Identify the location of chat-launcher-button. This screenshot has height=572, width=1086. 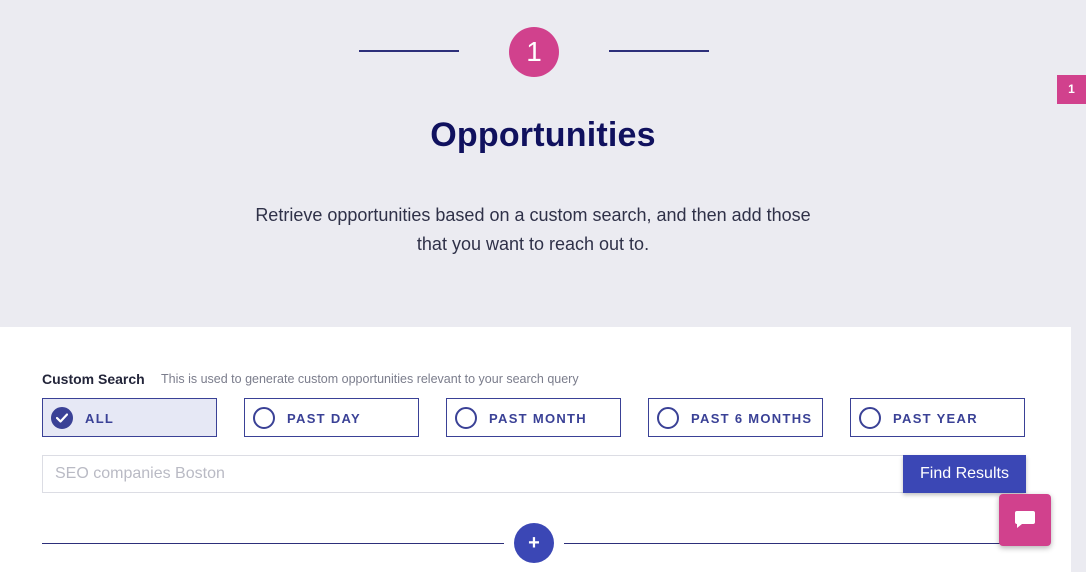
(1025, 520).